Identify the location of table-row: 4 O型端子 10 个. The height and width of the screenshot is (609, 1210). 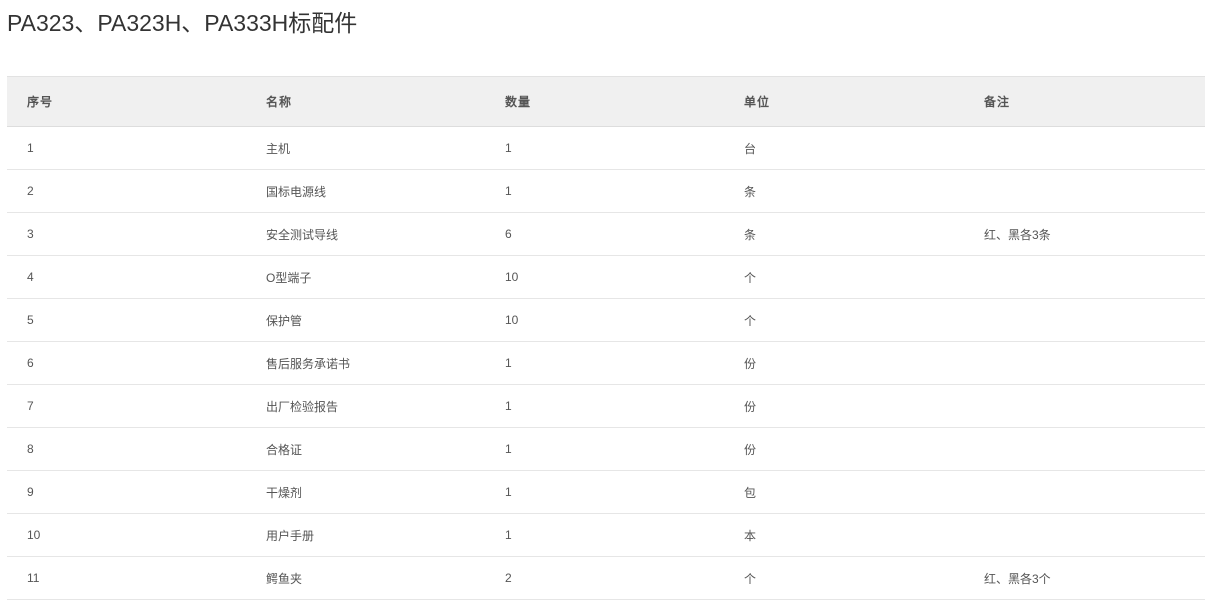
(606, 277).